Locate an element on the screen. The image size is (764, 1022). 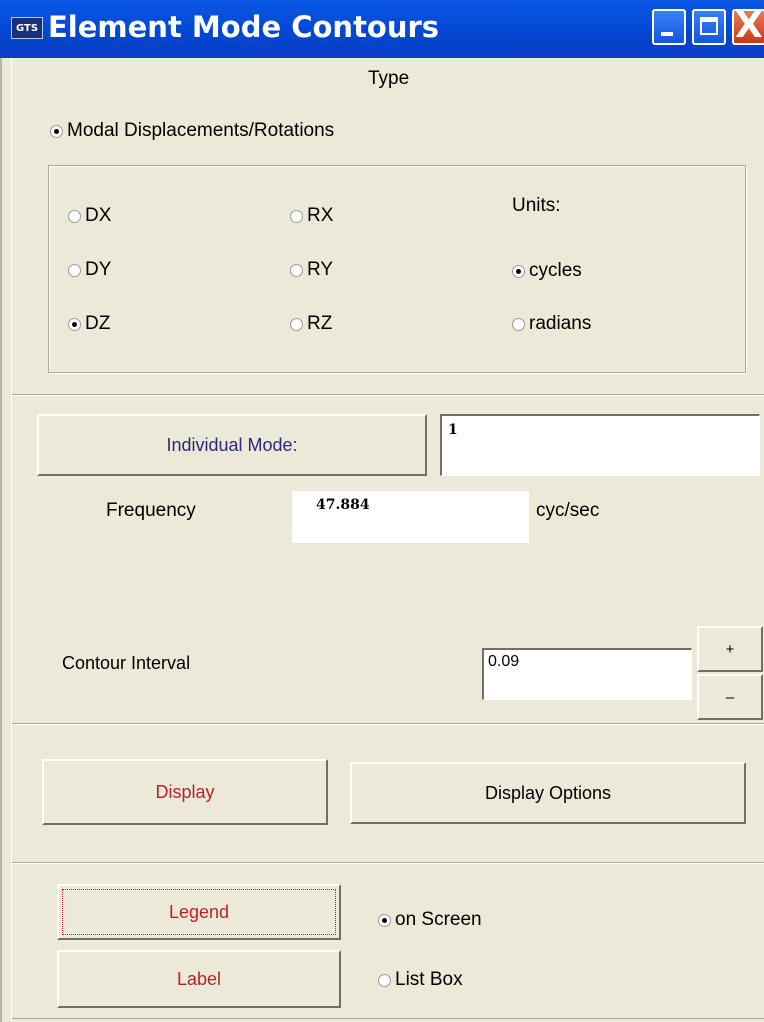
contour-interval-value: 0.09 is located at coordinates (504, 661).